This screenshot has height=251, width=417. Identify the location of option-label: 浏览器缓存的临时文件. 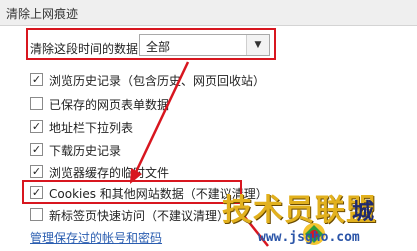
(109, 173).